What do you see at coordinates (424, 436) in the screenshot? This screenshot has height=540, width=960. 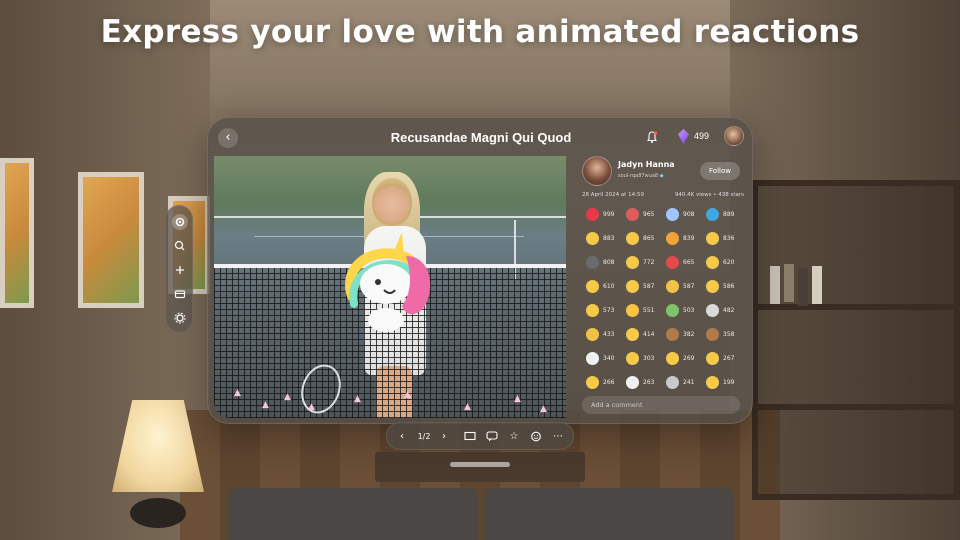 I see `page-indicator: 1/2` at bounding box center [424, 436].